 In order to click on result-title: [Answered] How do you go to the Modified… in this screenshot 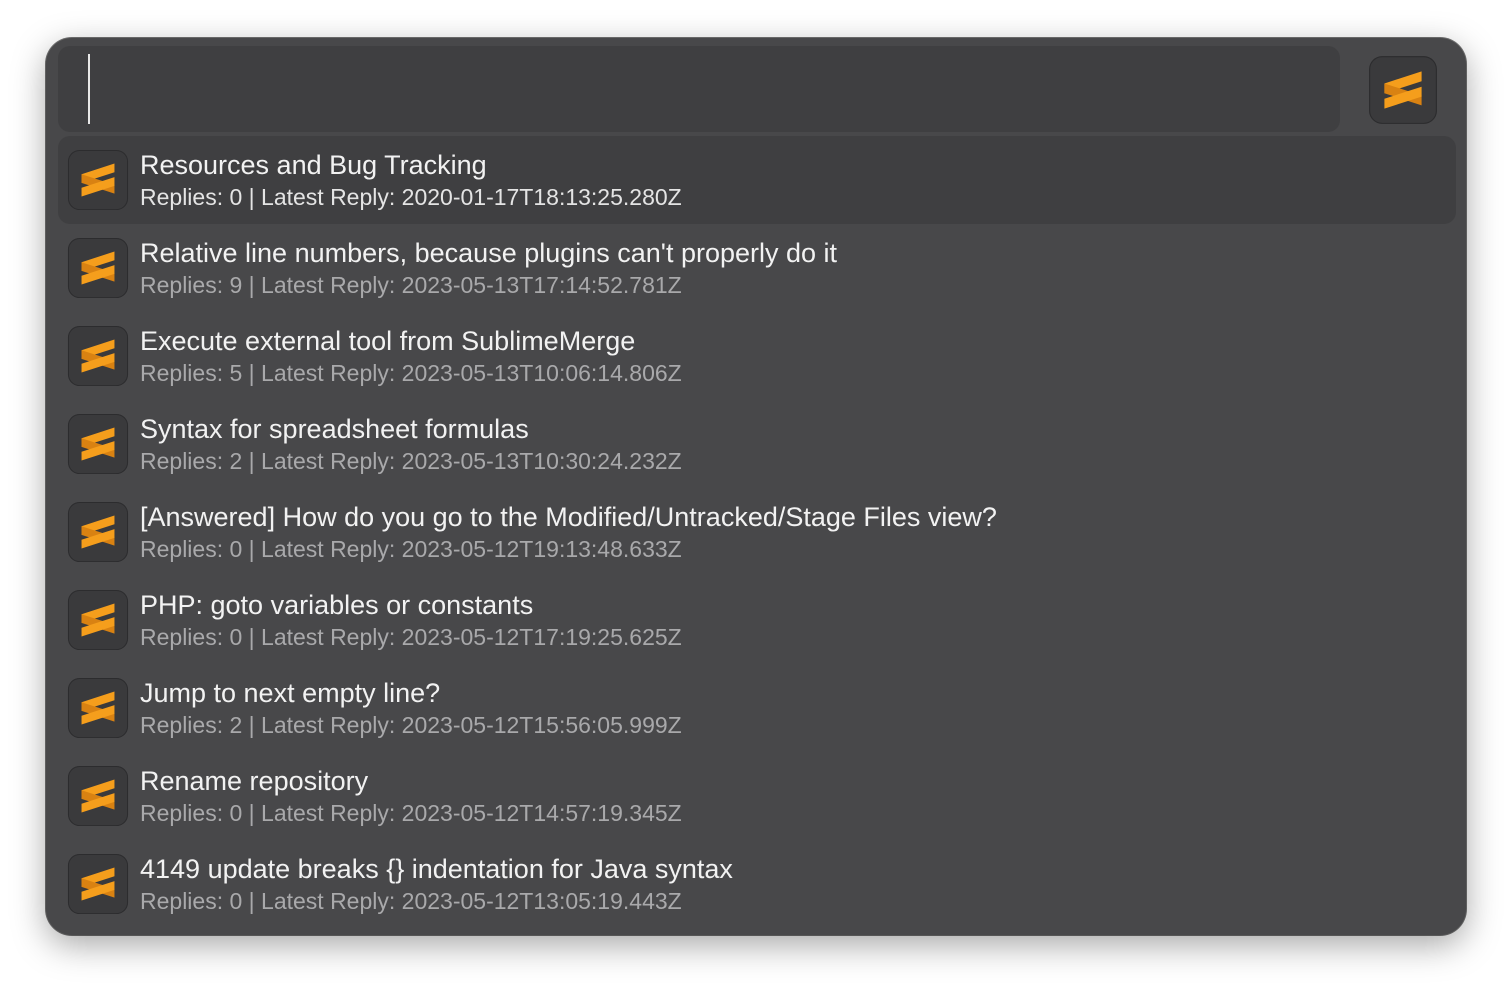, I will do `click(568, 517)`.